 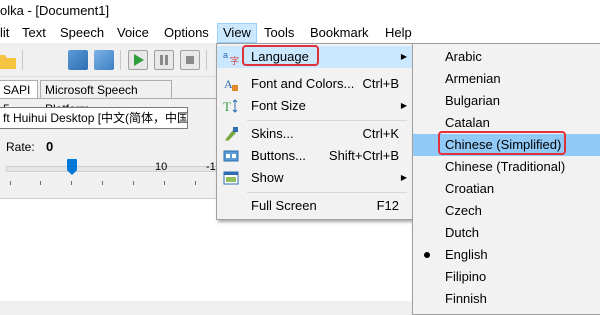 I want to click on language-item: Finnish, so click(x=506, y=299).